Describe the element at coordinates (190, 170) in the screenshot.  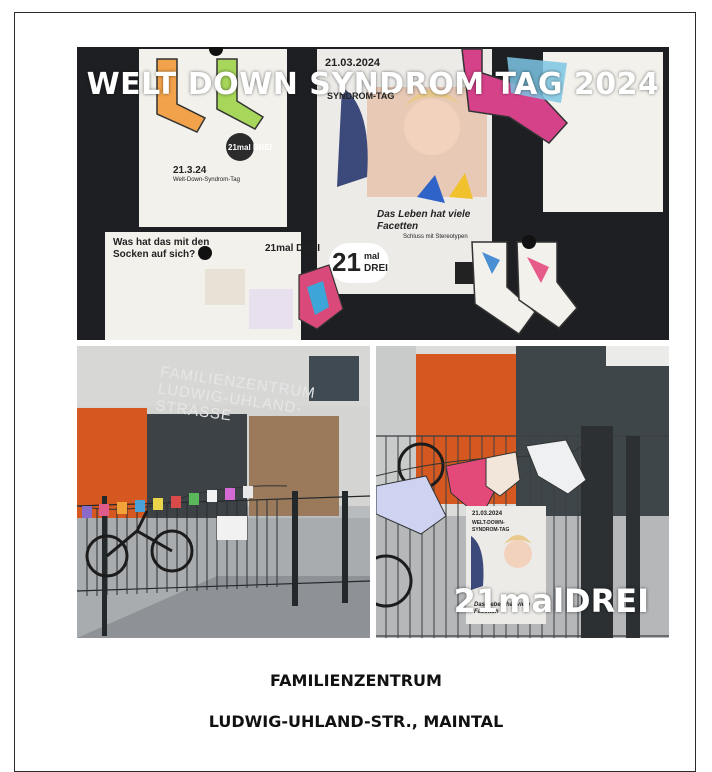
I see `poster-left-date: 21.3.24` at that location.